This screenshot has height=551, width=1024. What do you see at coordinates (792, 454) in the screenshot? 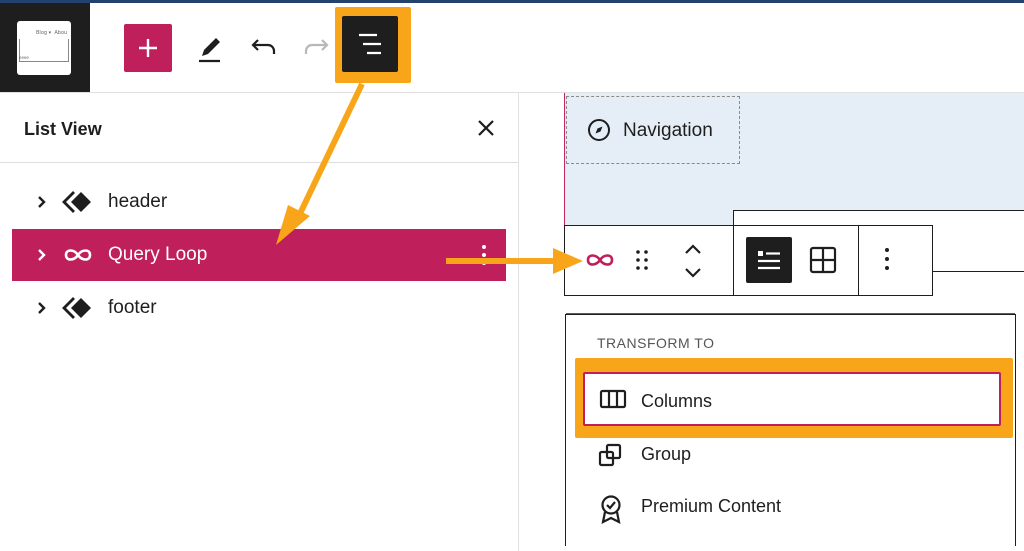
I see `transform-group-item: Group` at bounding box center [792, 454].